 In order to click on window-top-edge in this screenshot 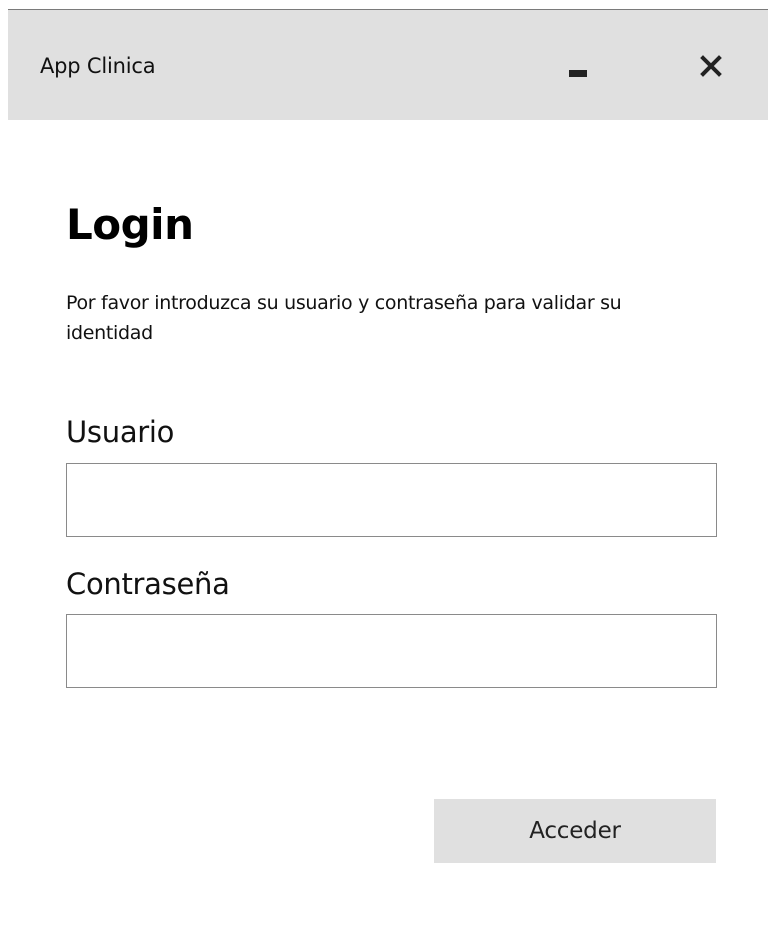, I will do `click(384, 4)`.